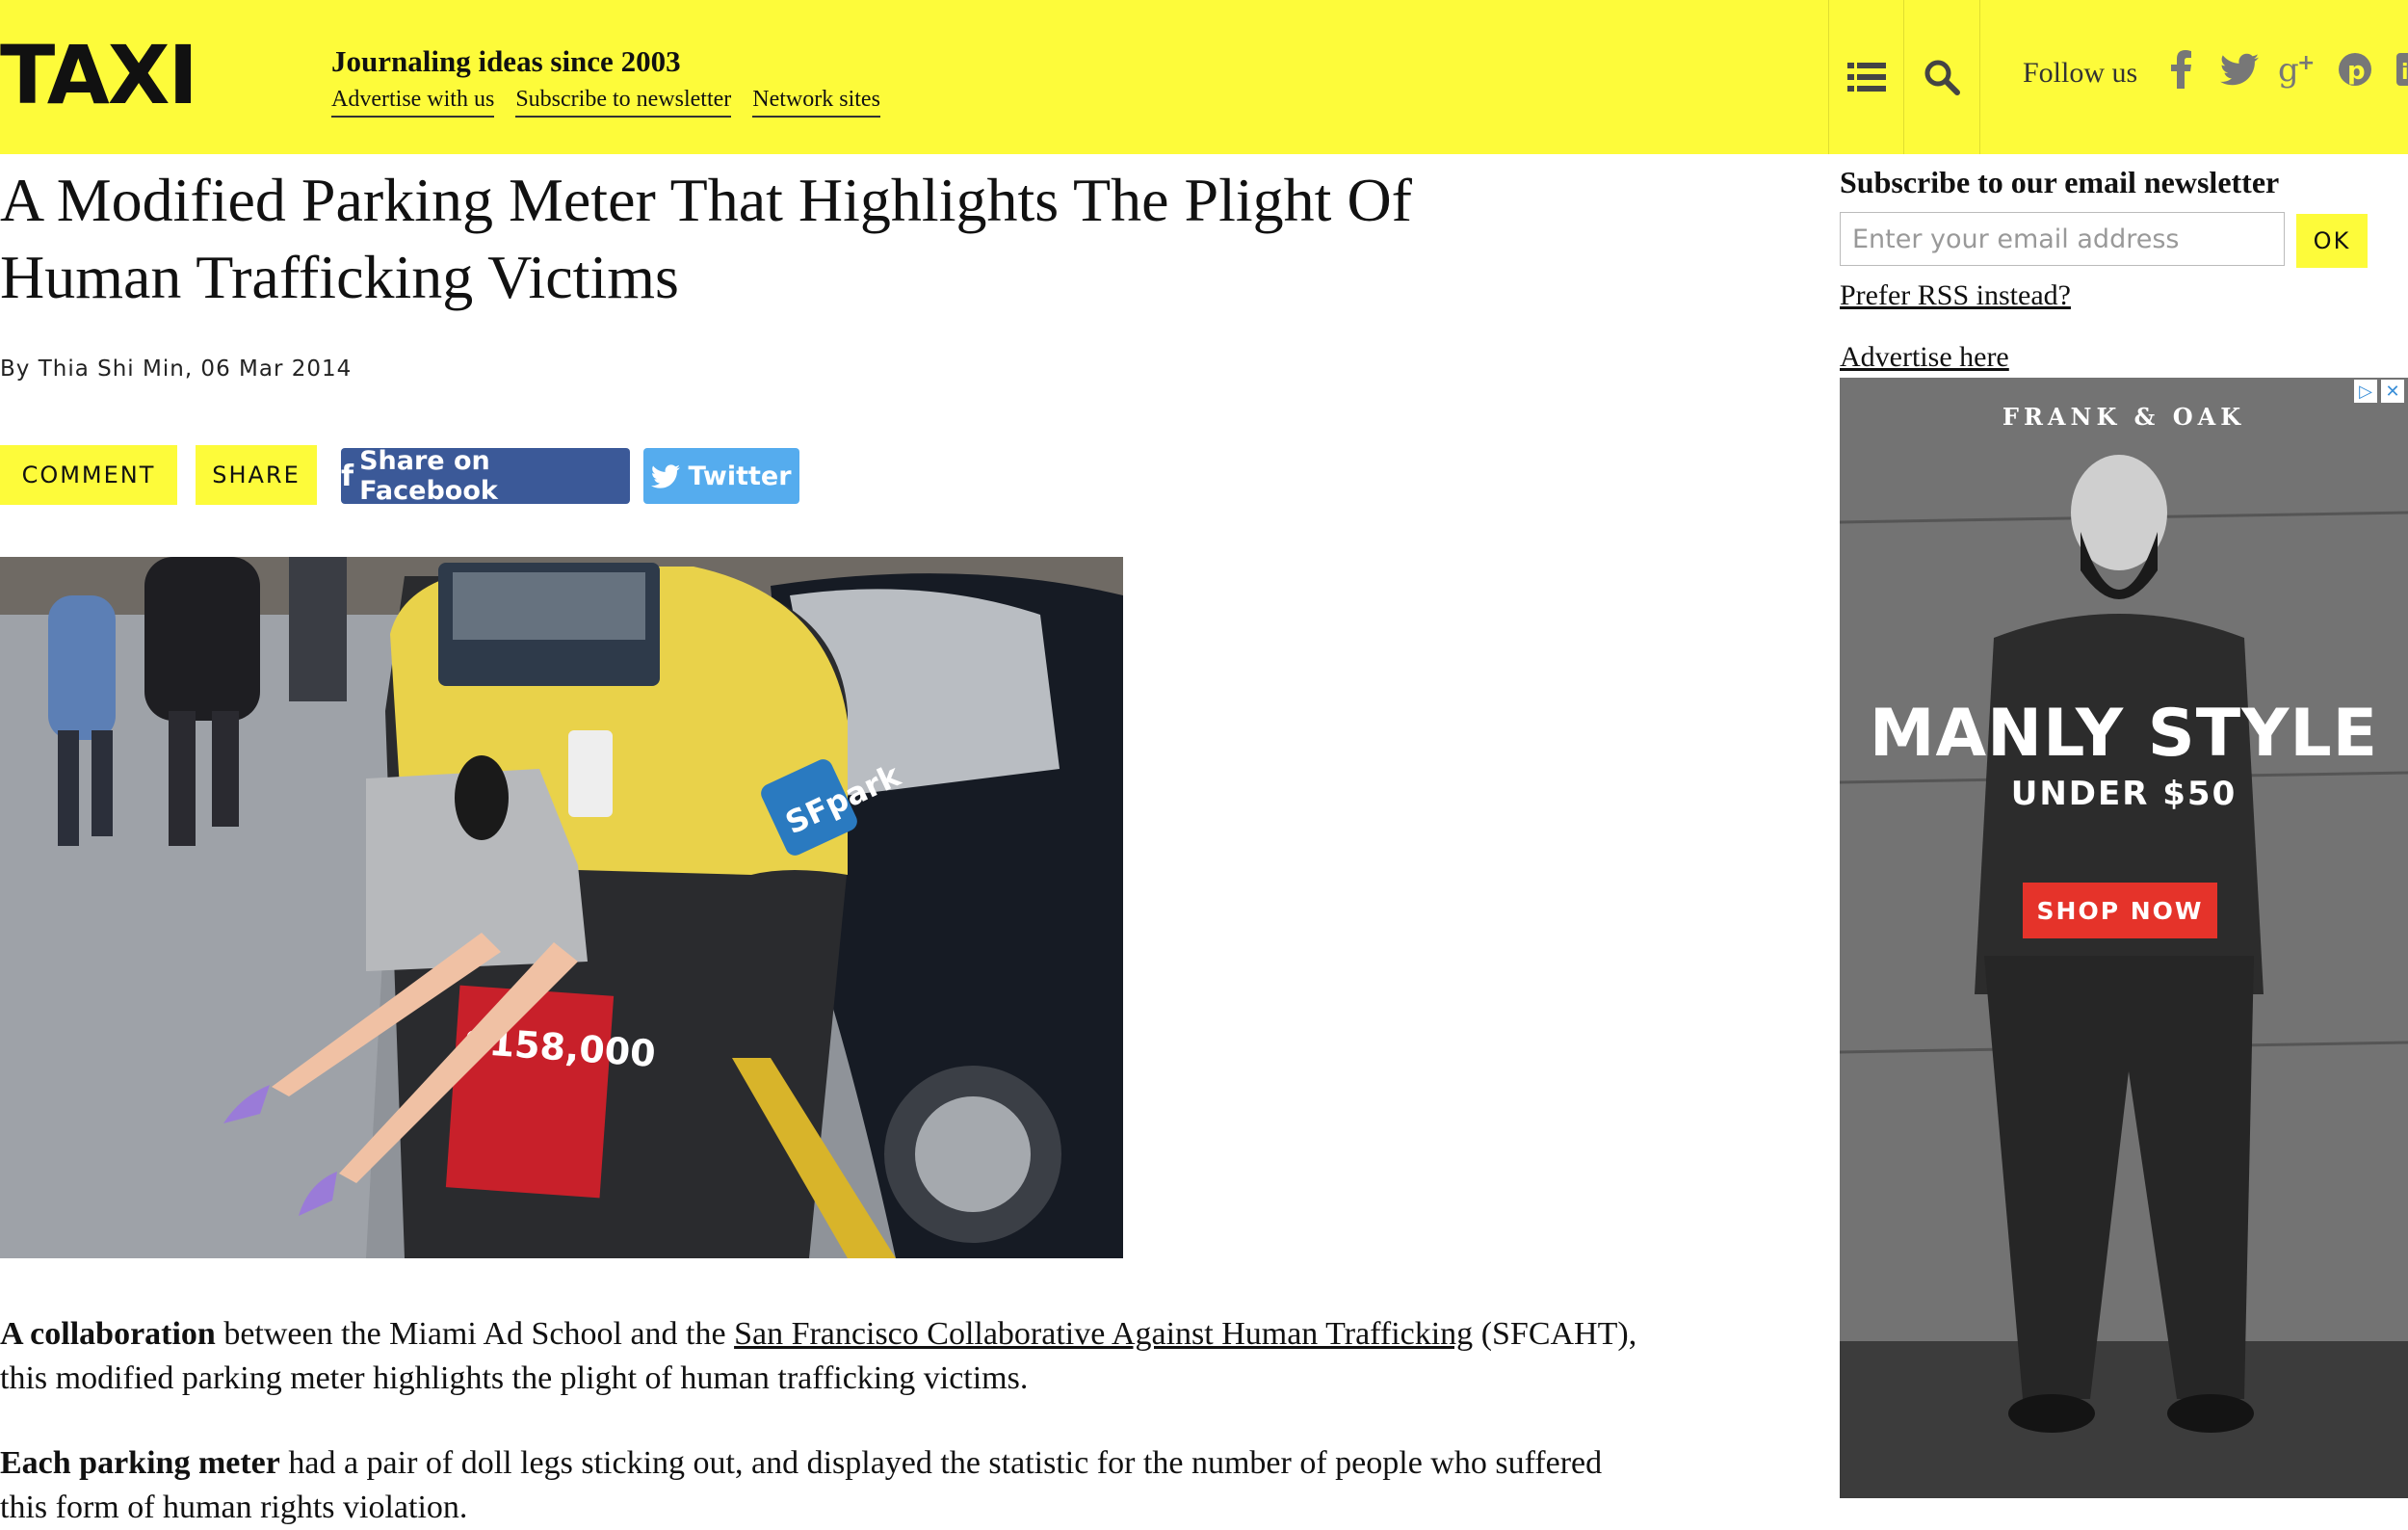 The width and height of the screenshot is (2408, 1530). Describe the element at coordinates (2392, 391) in the screenshot. I see `ad-close-icon: ✕` at that location.